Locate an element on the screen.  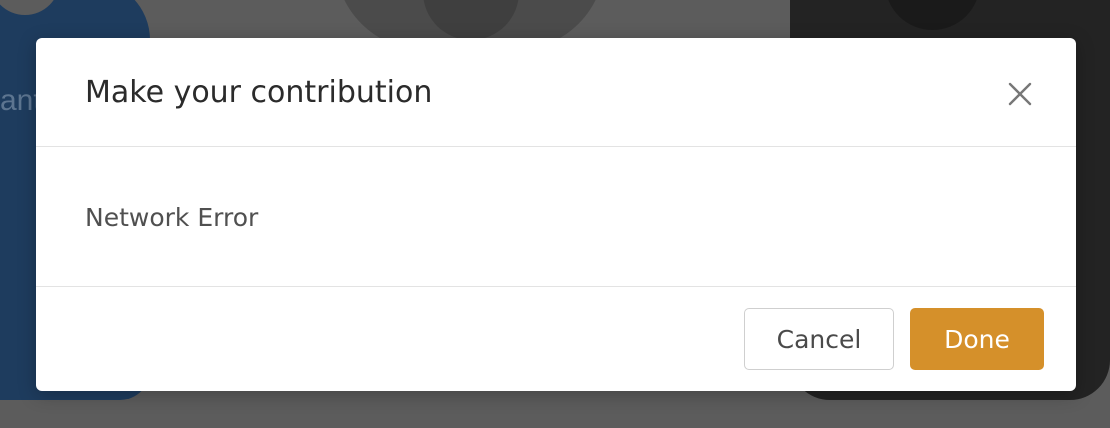
close-button is located at coordinates (1020, 94).